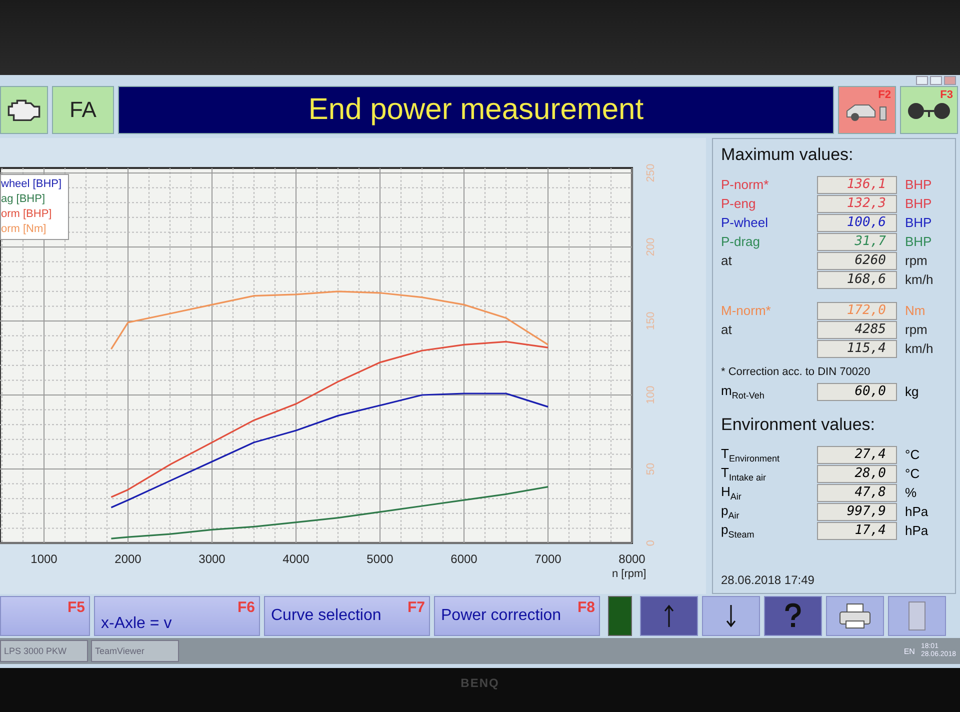 This screenshot has height=712, width=960. What do you see at coordinates (787, 155) in the screenshot?
I see `section-title: Maximum values:` at bounding box center [787, 155].